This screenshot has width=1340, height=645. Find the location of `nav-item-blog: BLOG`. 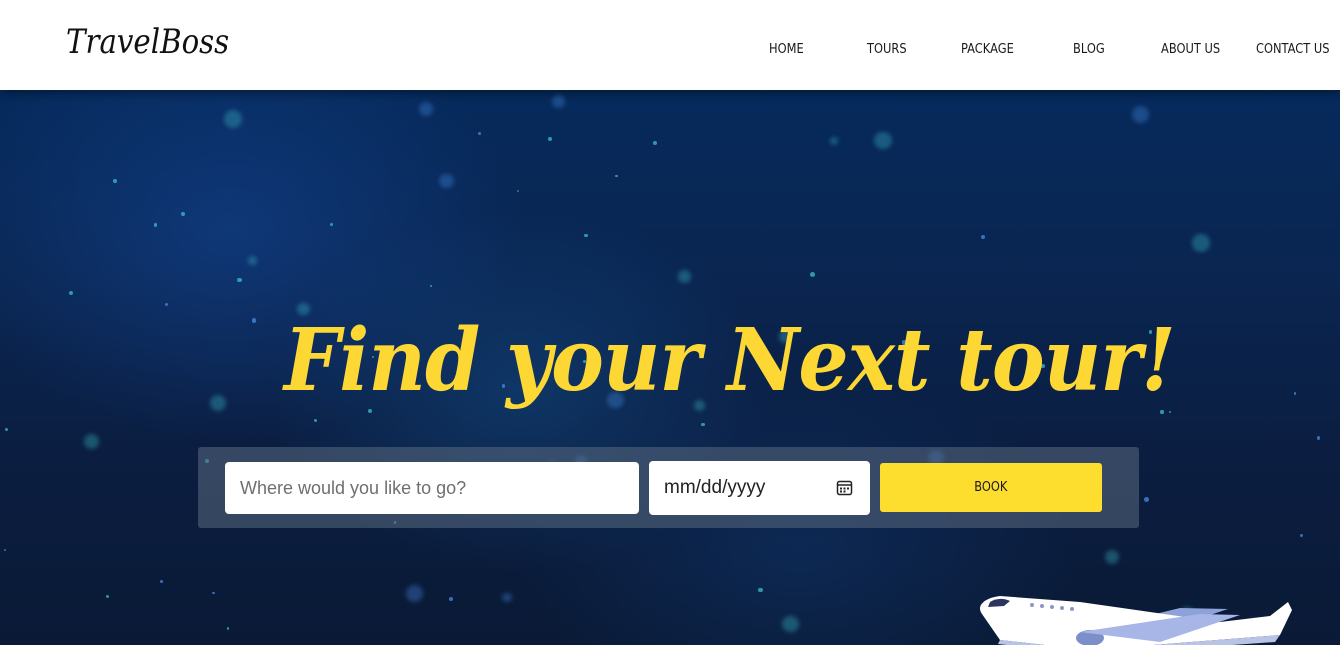

nav-item-blog: BLOG is located at coordinates (1089, 49).